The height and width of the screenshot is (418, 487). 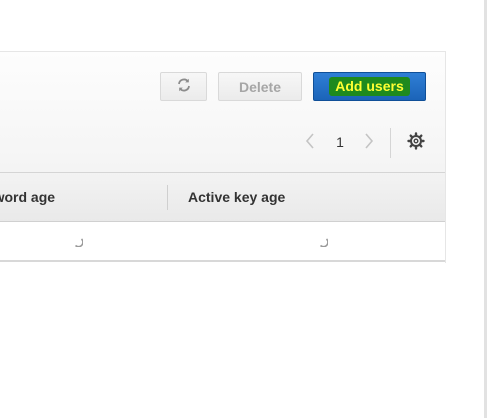 I want to click on refresh-button, so click(x=183, y=86).